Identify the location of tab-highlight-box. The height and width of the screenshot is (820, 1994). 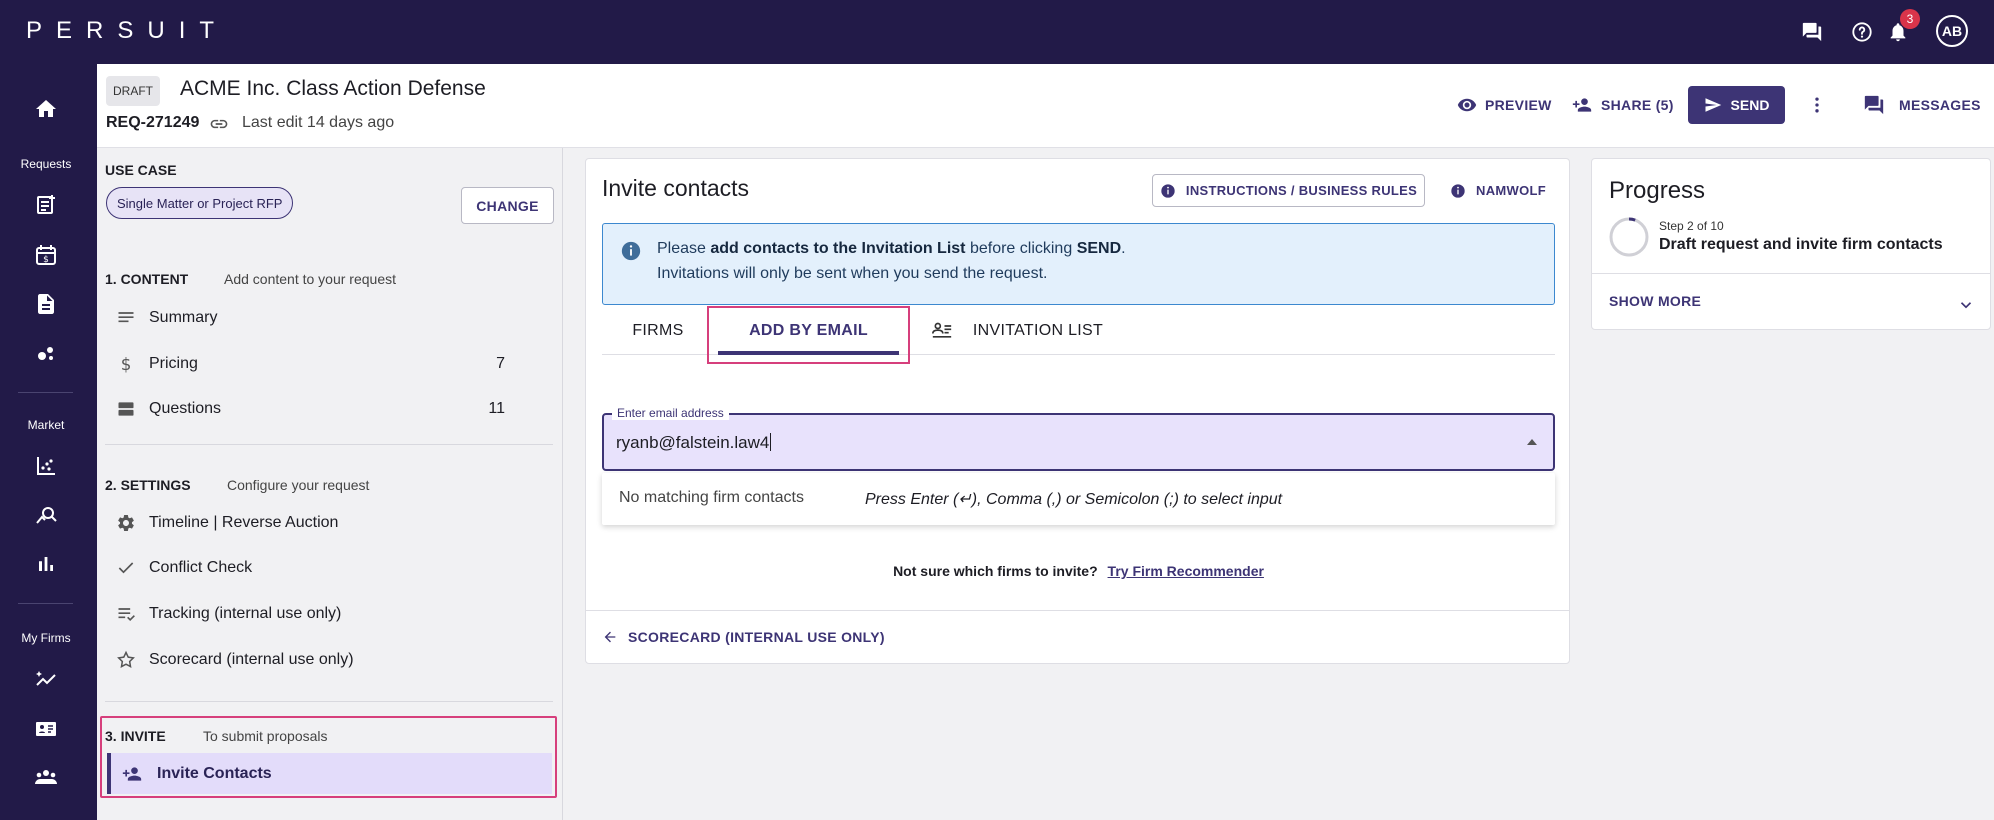
(808, 335).